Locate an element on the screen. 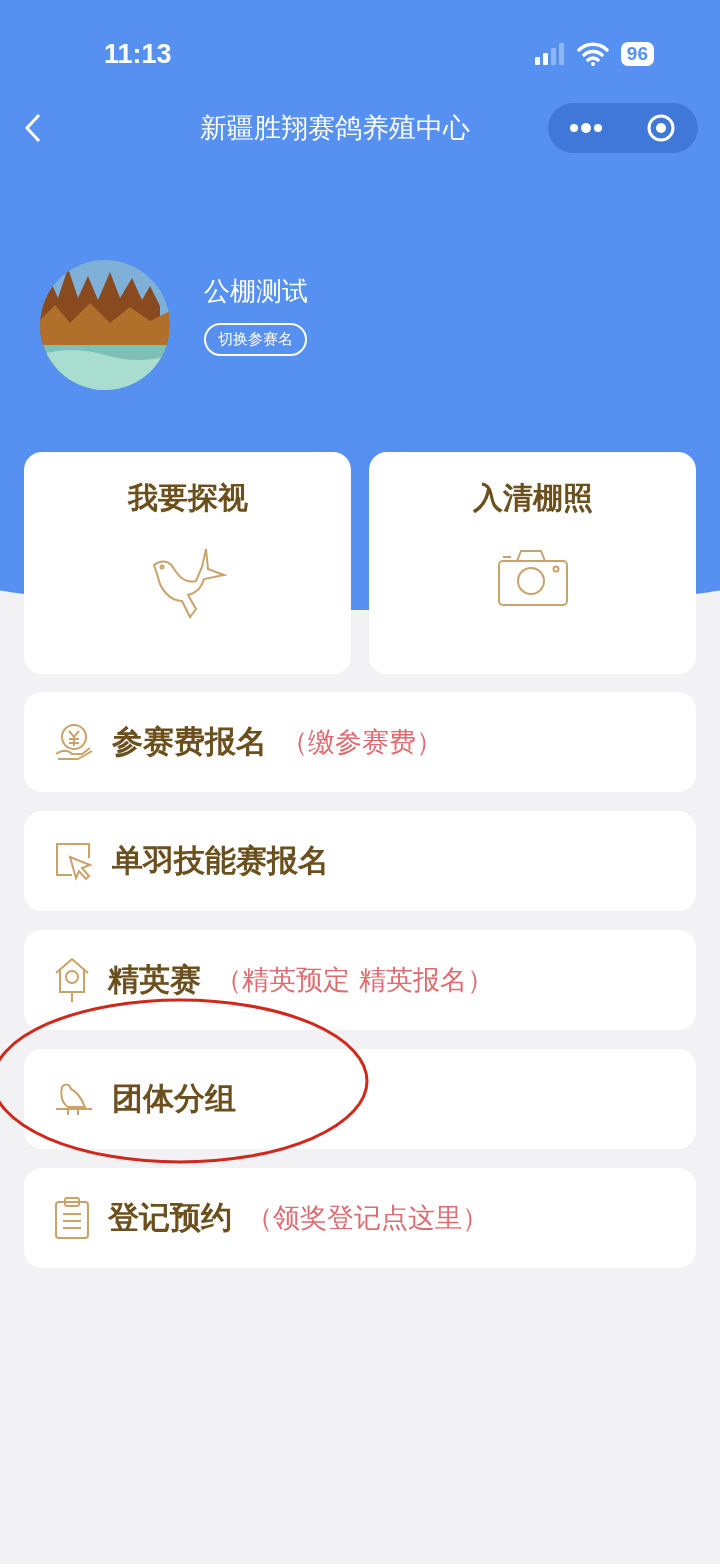 The image size is (720, 1564). tile-card: 入清棚照 is located at coordinates (532, 563).